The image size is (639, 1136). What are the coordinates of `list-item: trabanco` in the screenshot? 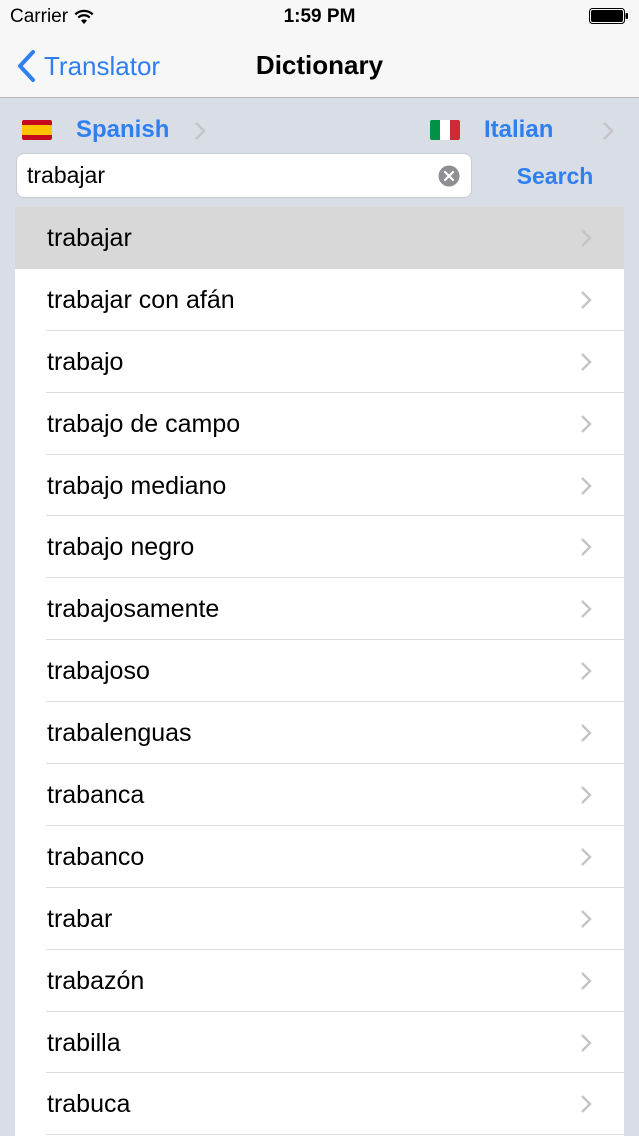 It's located at (319, 856).